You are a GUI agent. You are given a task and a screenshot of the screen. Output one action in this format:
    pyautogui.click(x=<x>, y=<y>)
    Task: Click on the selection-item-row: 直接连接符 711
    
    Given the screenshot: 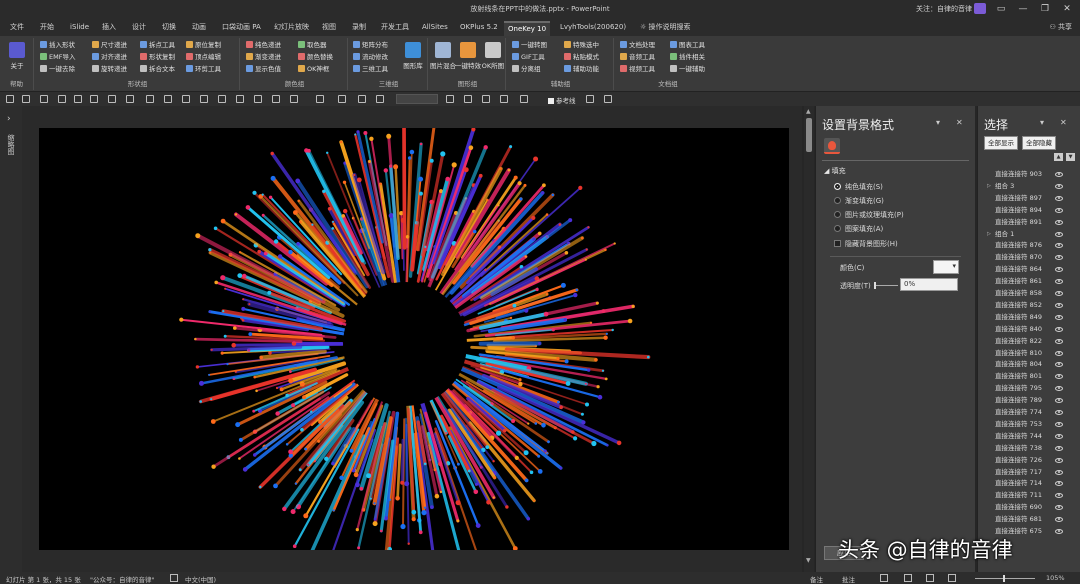 What is the action you would take?
    pyautogui.click(x=1029, y=495)
    